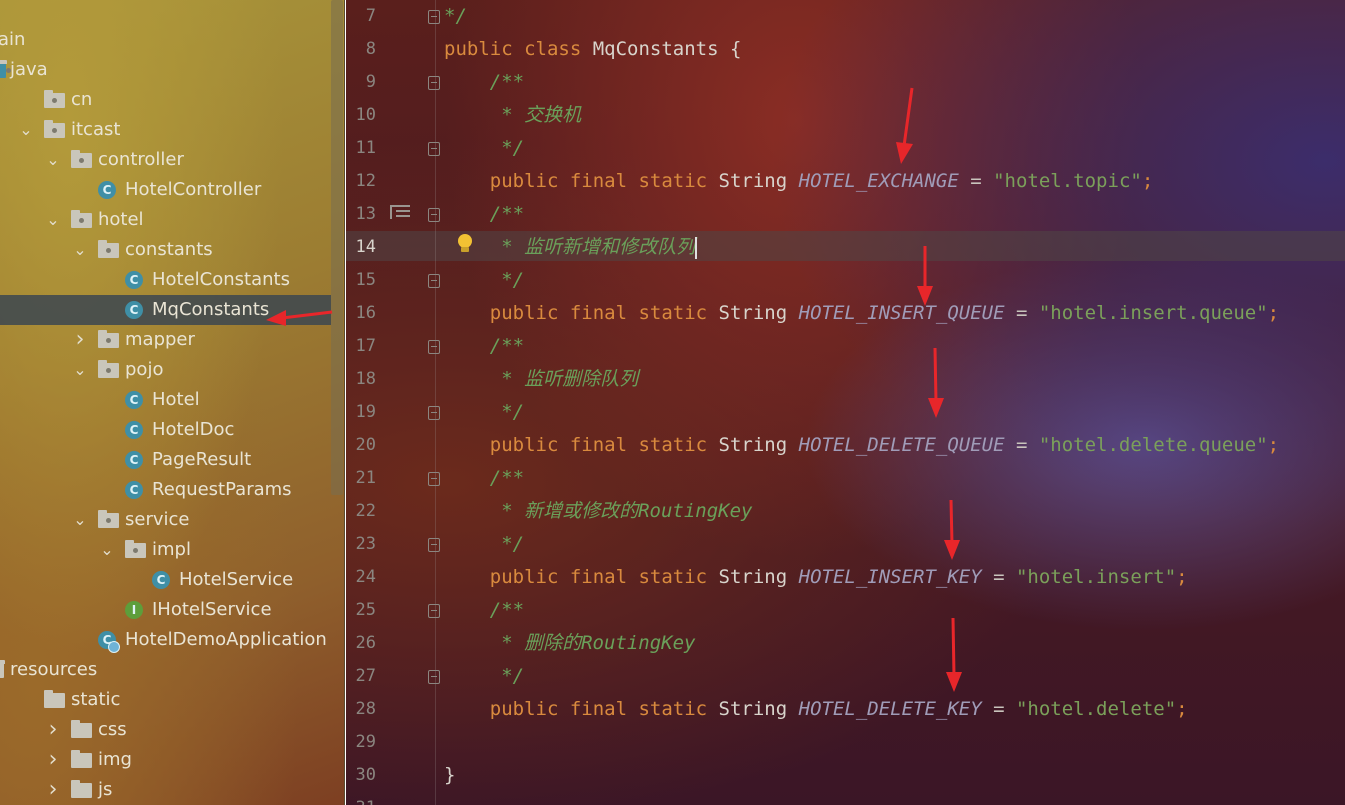  I want to click on tree-item-label: mapper, so click(160, 339).